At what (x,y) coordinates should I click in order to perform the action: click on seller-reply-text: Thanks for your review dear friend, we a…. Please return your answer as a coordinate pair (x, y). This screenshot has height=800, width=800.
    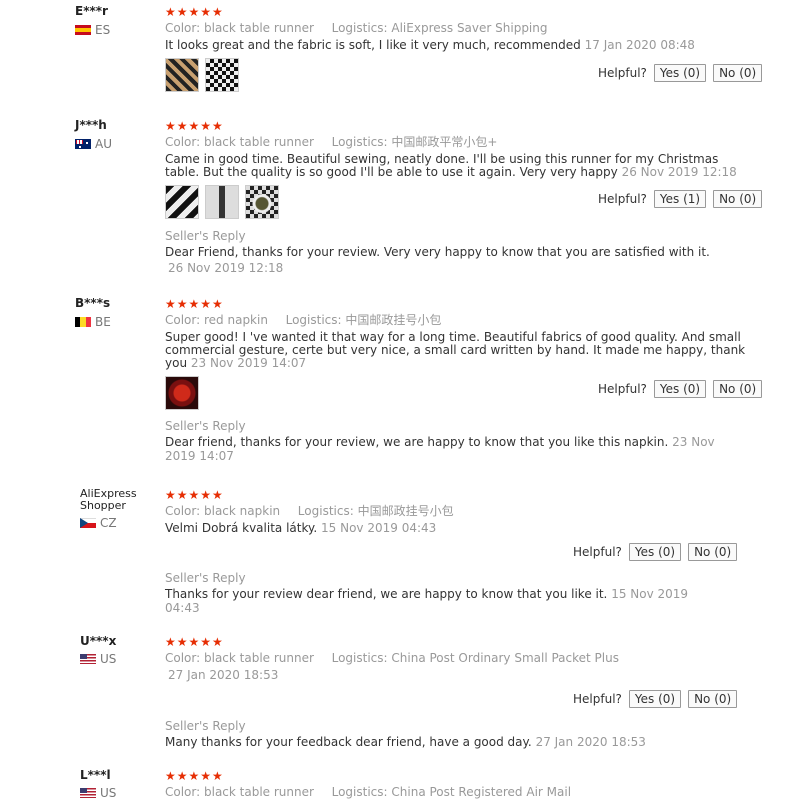
    Looking at the image, I should click on (426, 594).